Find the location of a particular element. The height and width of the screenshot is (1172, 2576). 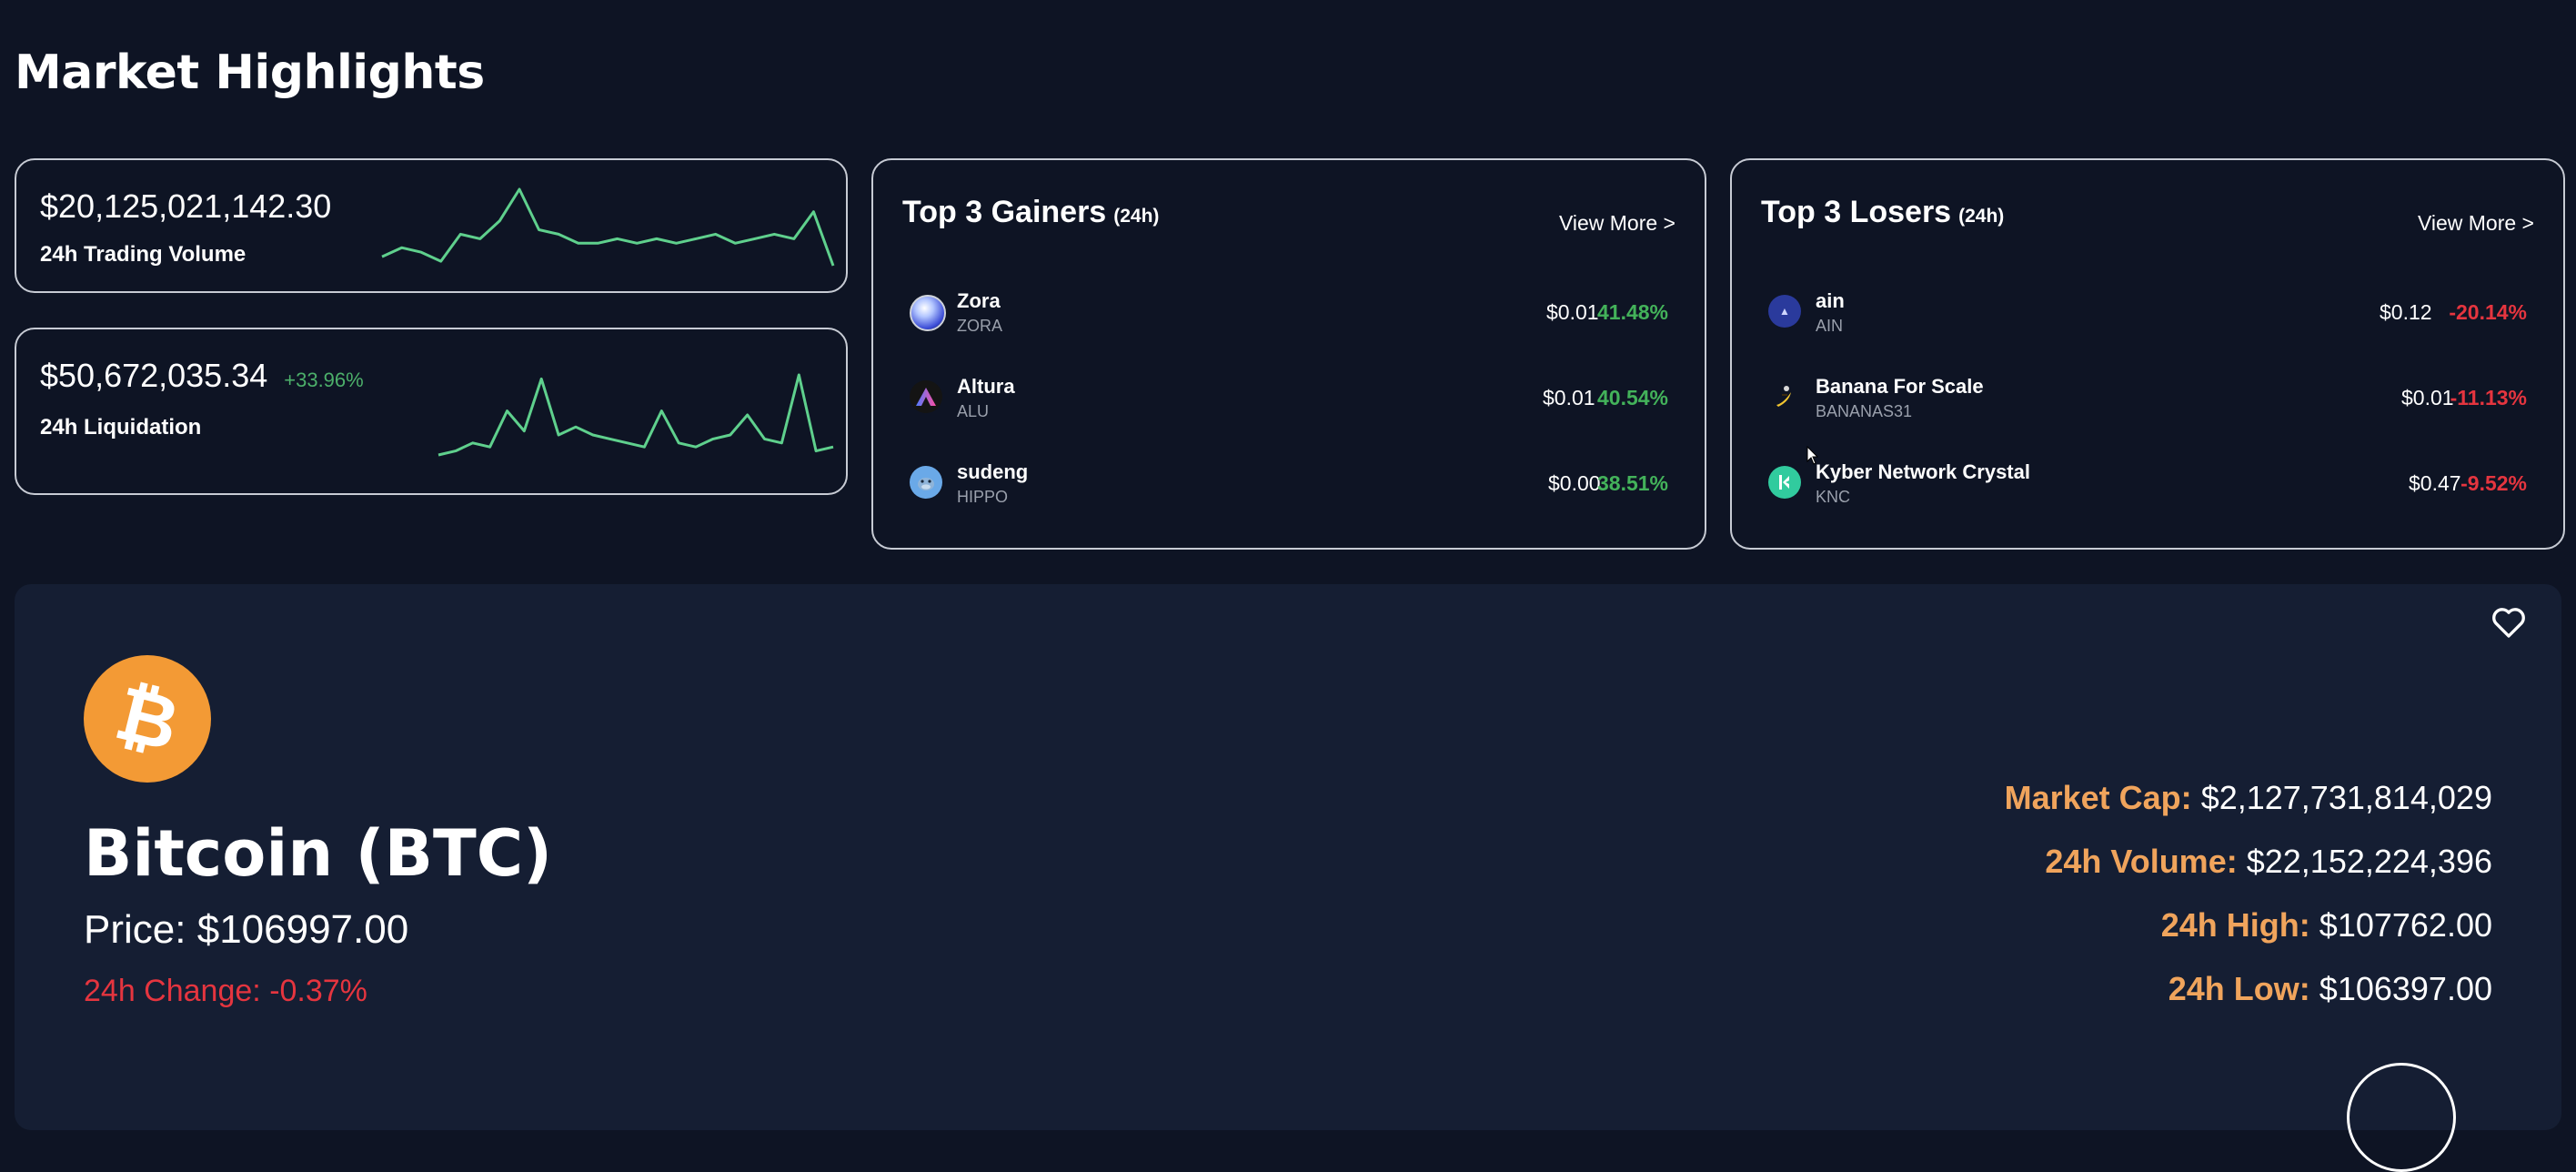

gainer-row: Altura ALU $0.01 40.54% is located at coordinates (1289, 400).